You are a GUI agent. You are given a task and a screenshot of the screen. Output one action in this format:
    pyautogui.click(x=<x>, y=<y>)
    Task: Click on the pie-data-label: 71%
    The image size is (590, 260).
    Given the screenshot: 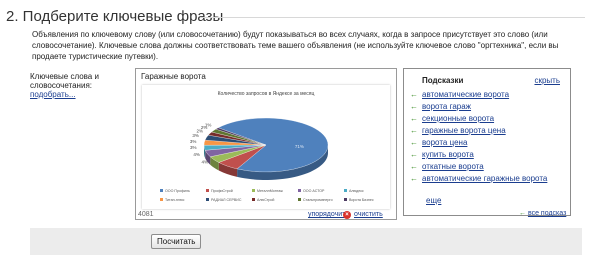 What is the action you would take?
    pyautogui.click(x=299, y=146)
    